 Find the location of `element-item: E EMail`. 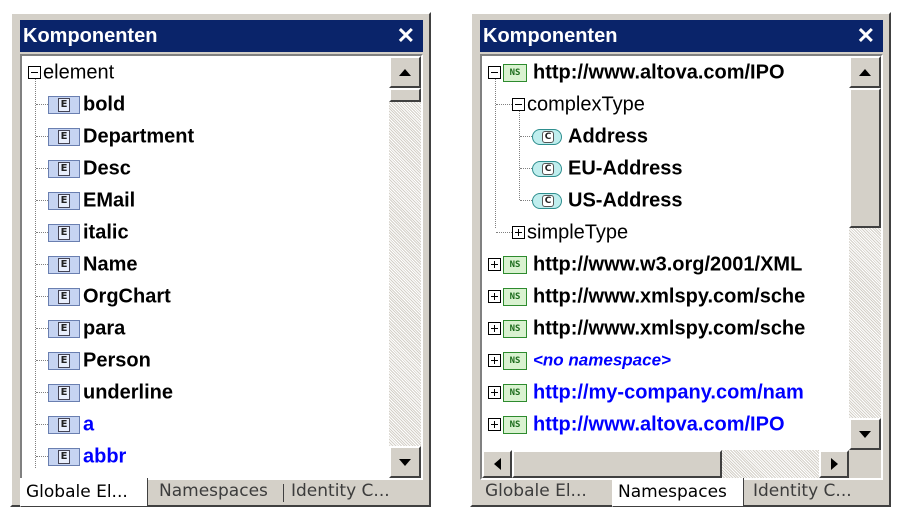

element-item: E EMail is located at coordinates (91, 200).